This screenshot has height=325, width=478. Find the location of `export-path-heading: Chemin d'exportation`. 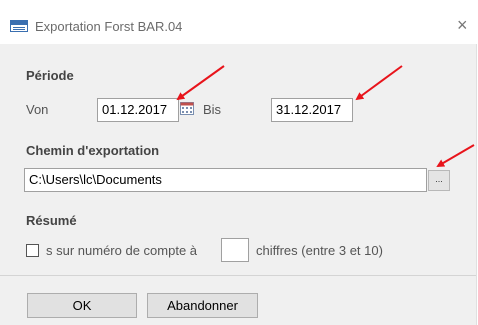

export-path-heading: Chemin d'exportation is located at coordinates (93, 150).